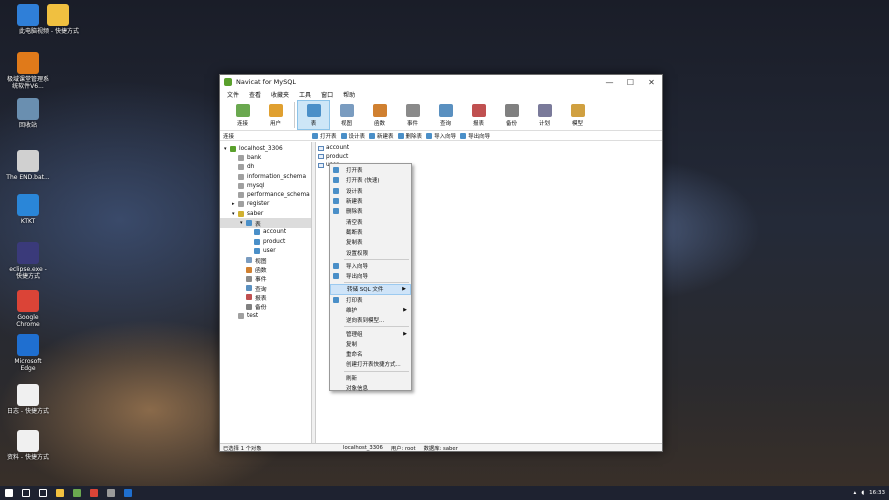 Image resolution: width=889 pixels, height=500 pixels. Describe the element at coordinates (265, 250) in the screenshot. I see `tree-node: user` at that location.